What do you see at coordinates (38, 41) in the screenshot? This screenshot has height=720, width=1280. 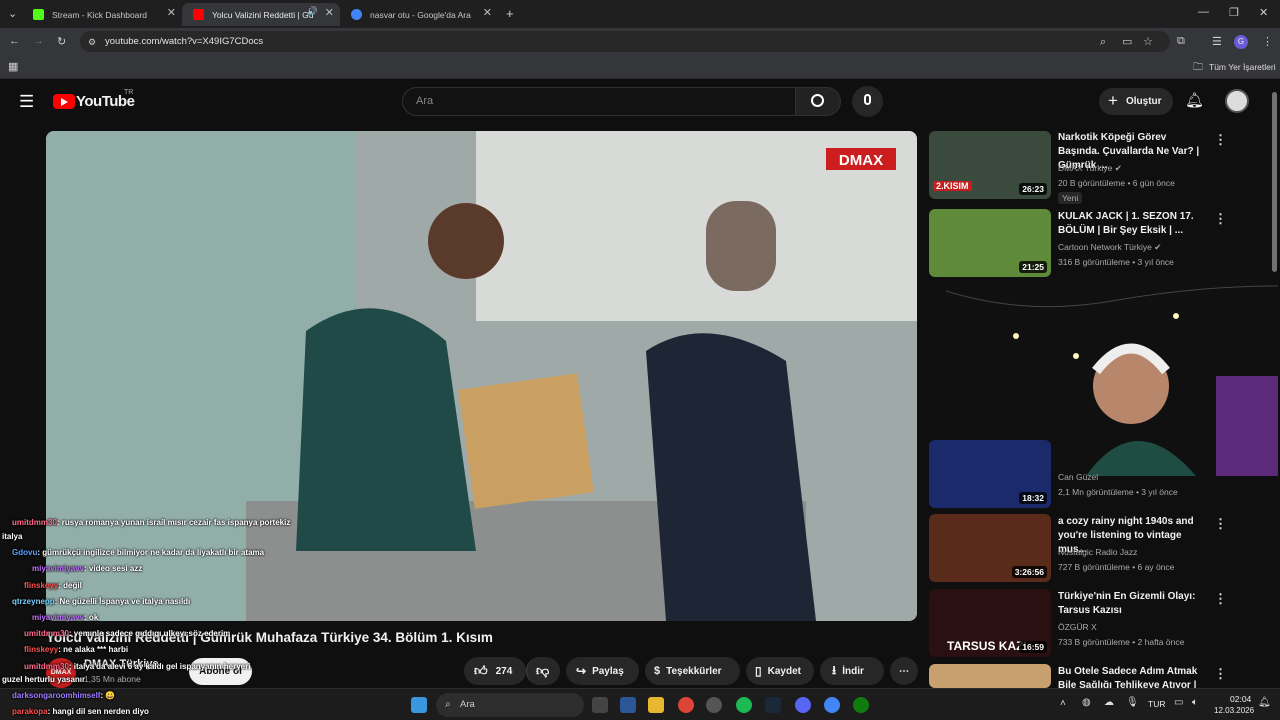 I see `forward-icon: →` at bounding box center [38, 41].